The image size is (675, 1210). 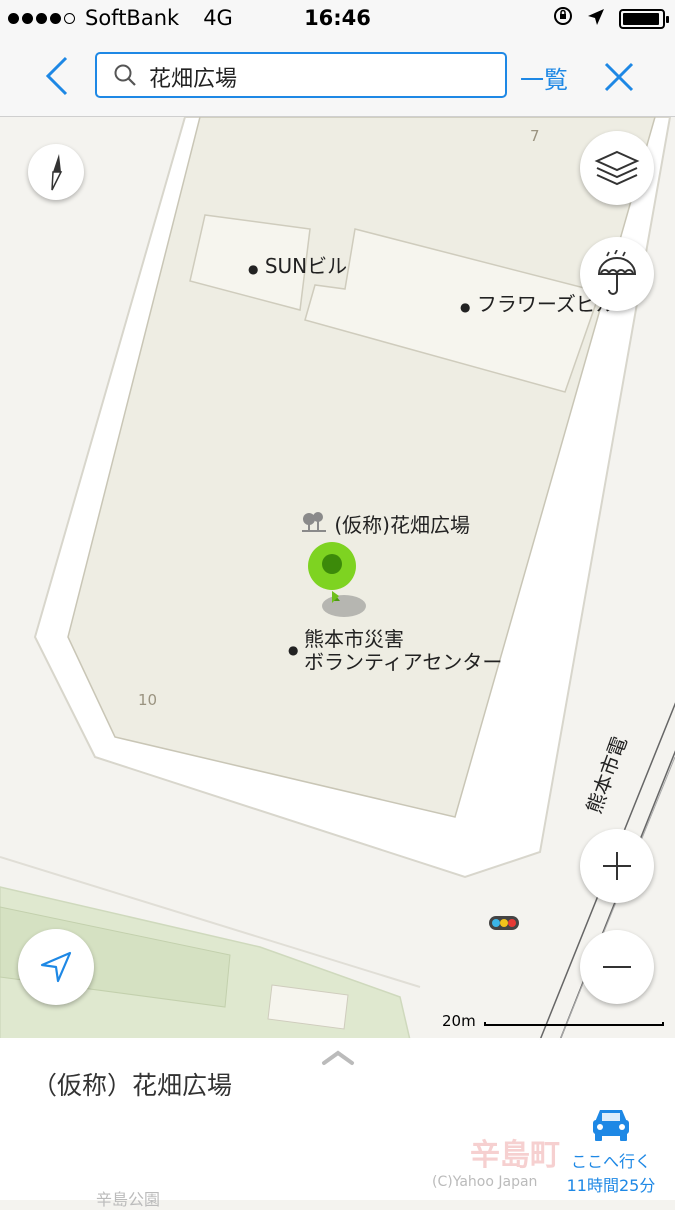 What do you see at coordinates (544, 77) in the screenshot?
I see `list-button: 一覧` at bounding box center [544, 77].